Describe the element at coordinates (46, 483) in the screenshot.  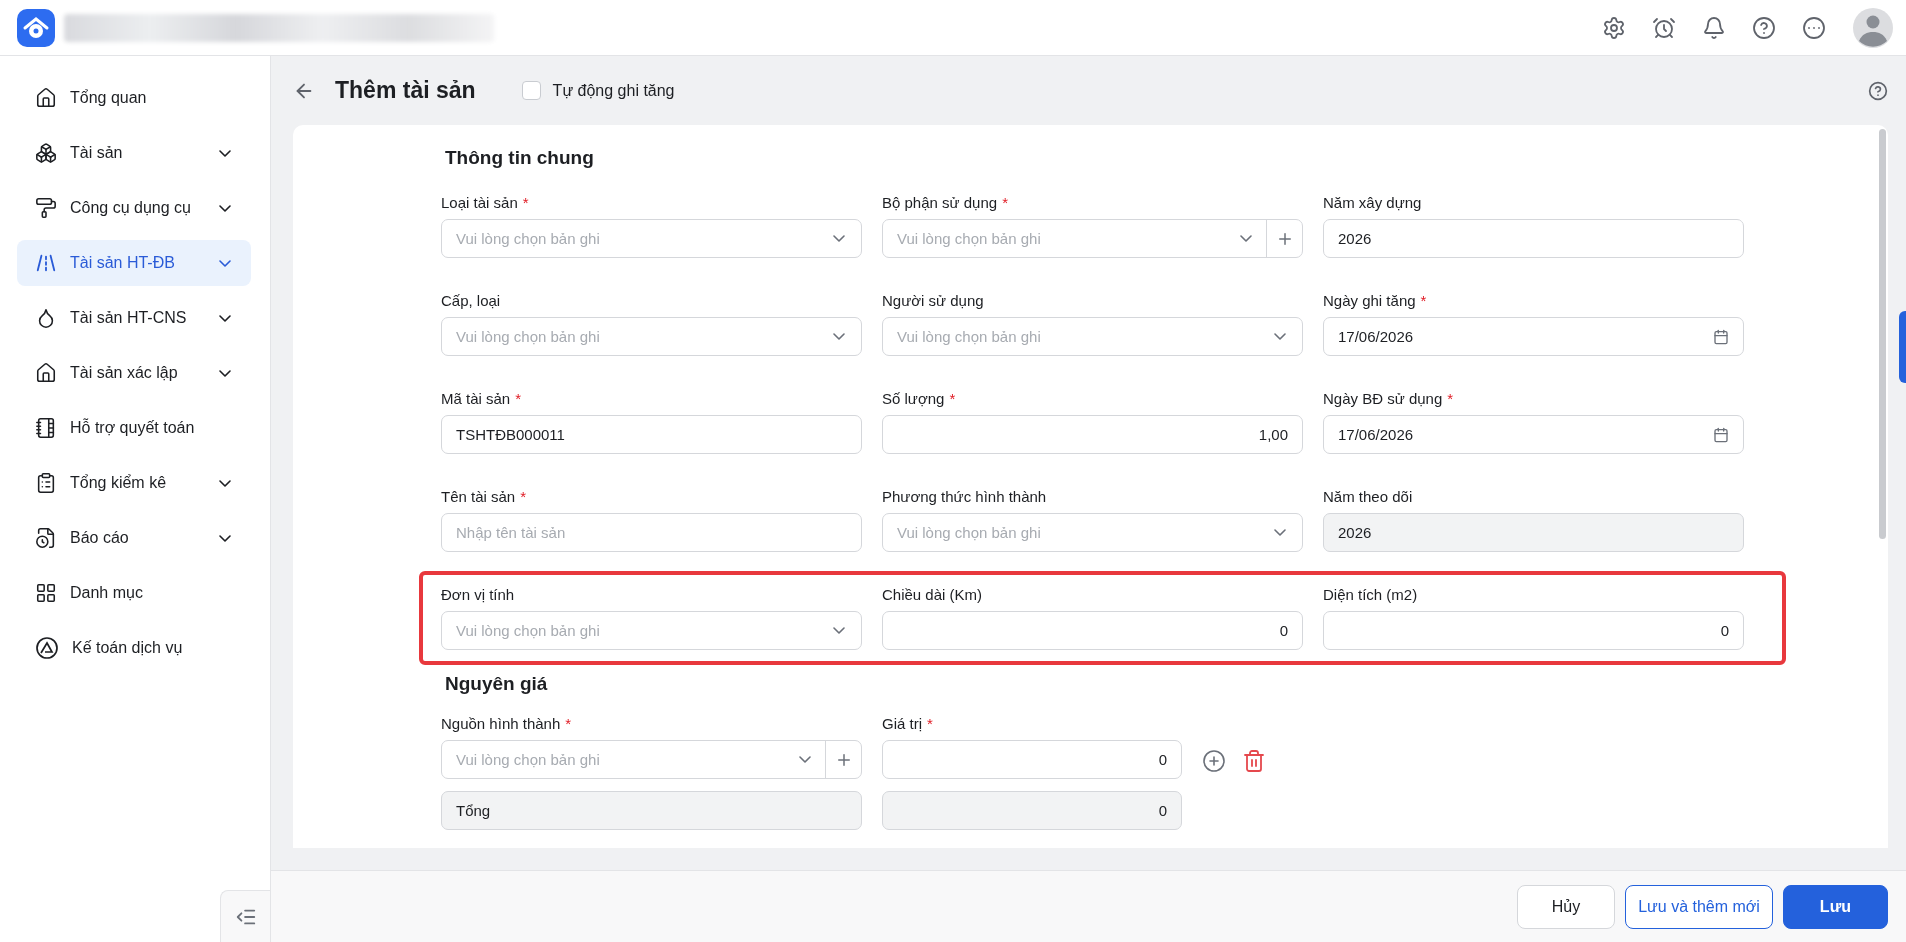
I see `clipboard-icon` at that location.